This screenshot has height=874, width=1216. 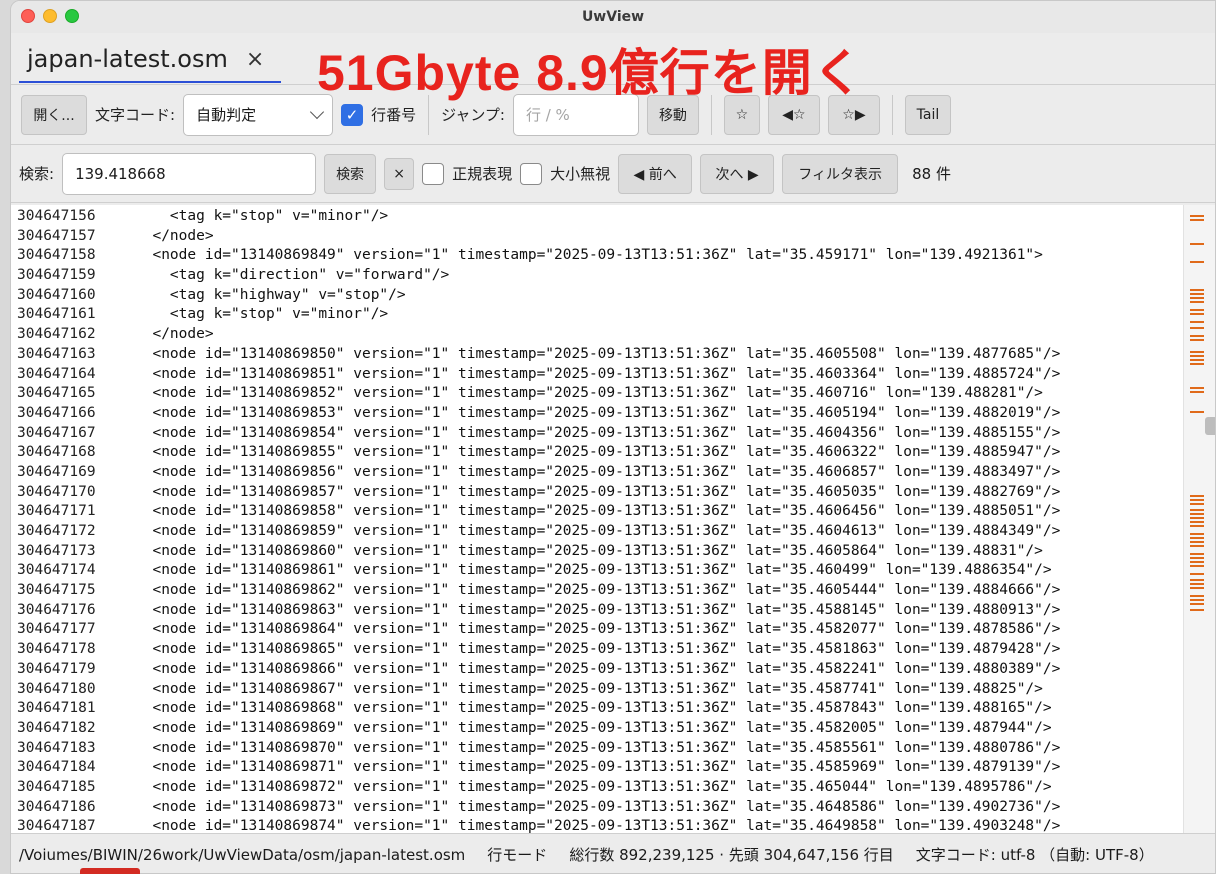 What do you see at coordinates (292, 275) in the screenshot?
I see `line-text: <tag k="direction" v="forward"/>` at bounding box center [292, 275].